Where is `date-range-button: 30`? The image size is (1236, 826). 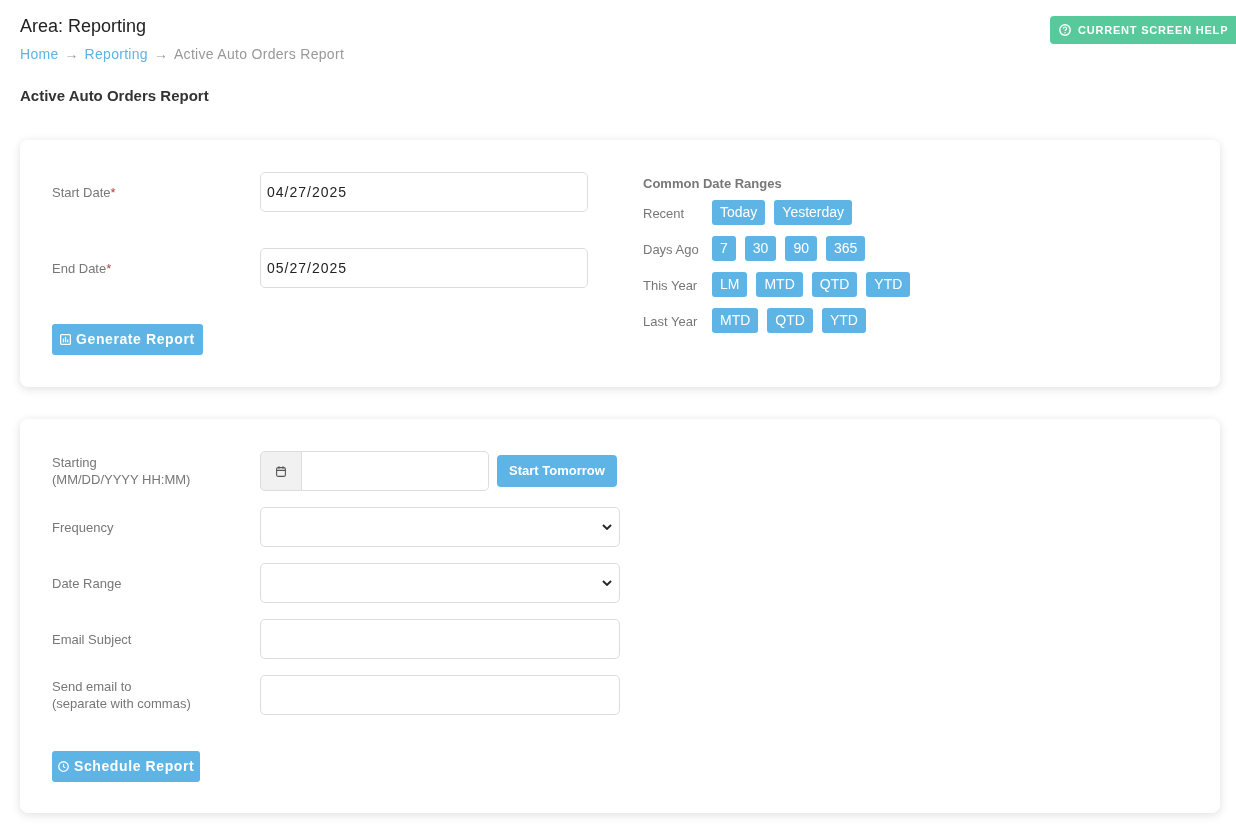
date-range-button: 30 is located at coordinates (760, 248).